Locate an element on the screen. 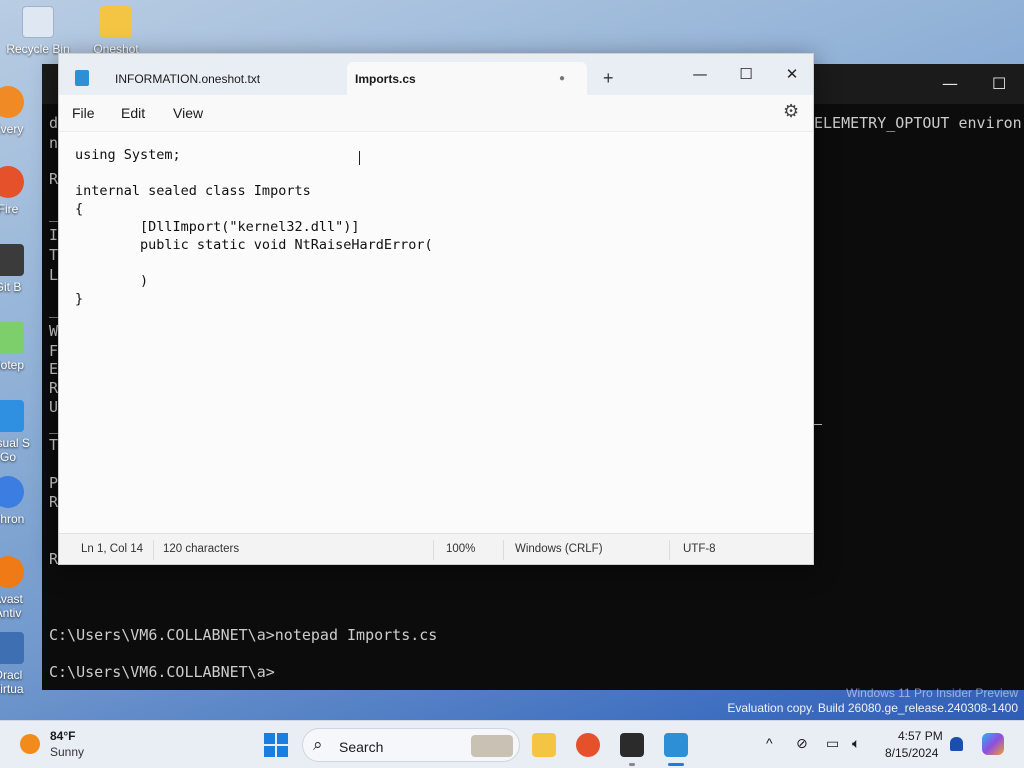 The width and height of the screenshot is (1024, 768). desktop-icon-label: Notep is located at coordinates (12, 365).